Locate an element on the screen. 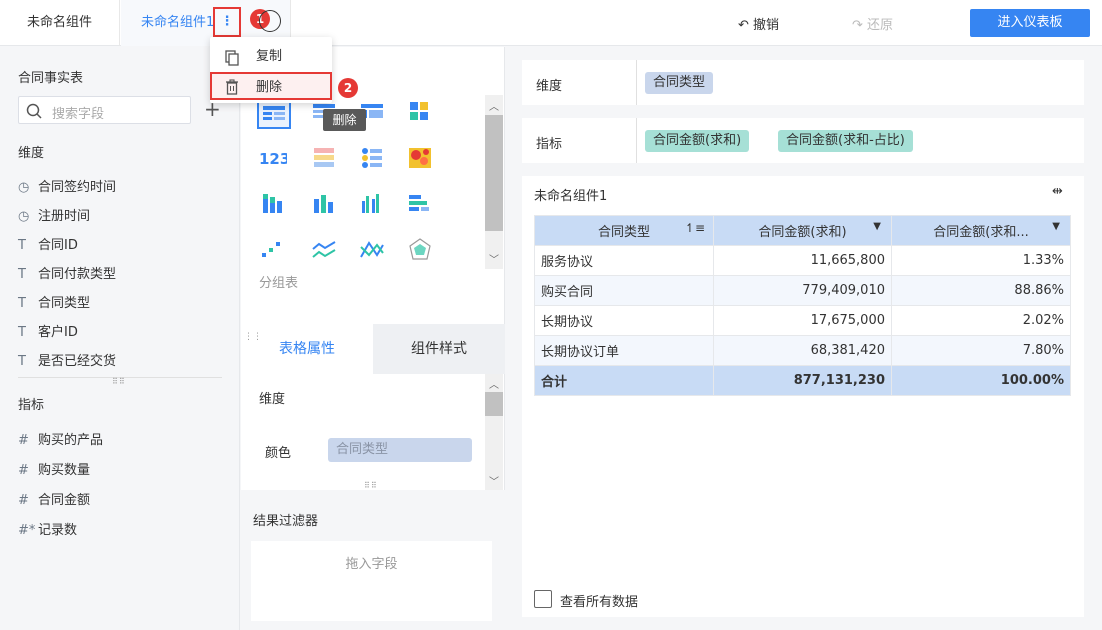 This screenshot has width=1102, height=630. undo-button: ↶ 撤销 is located at coordinates (758, 23).